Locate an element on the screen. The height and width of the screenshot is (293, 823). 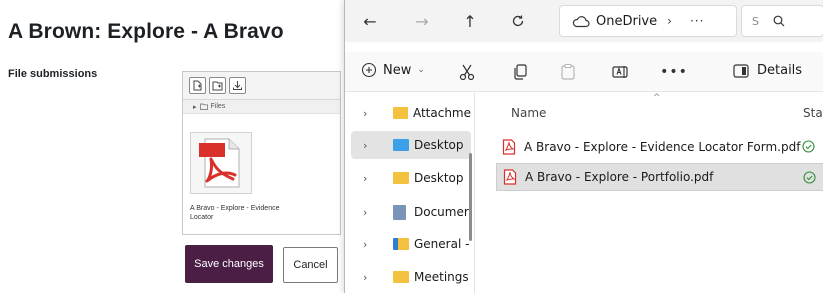
file-submissions-label: File submissions is located at coordinates (53, 74).